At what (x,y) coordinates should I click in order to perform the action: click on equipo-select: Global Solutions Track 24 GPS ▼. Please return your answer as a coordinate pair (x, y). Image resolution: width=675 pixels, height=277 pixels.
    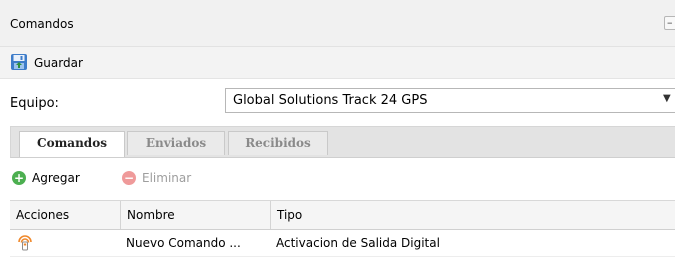
    Looking at the image, I should click on (450, 100).